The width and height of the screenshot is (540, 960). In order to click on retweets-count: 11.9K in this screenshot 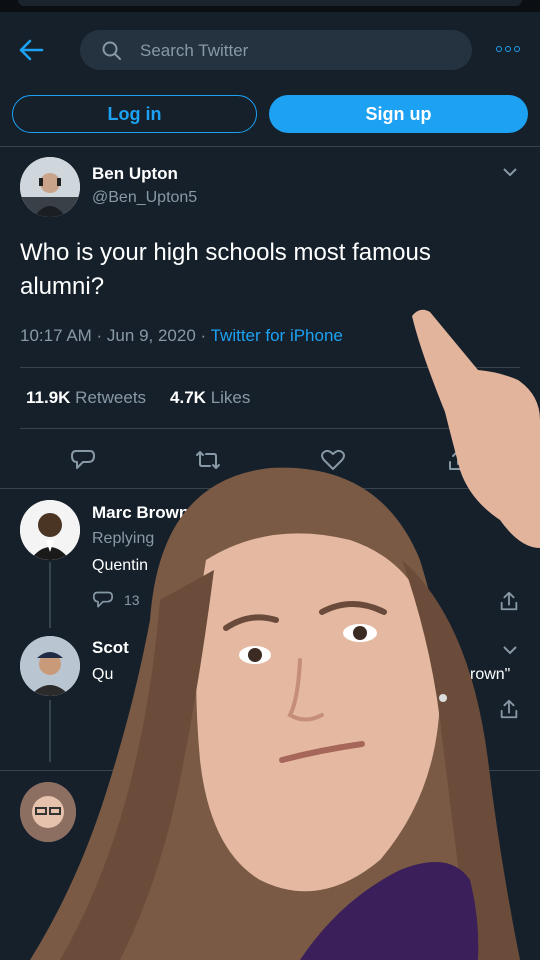, I will do `click(48, 397)`.